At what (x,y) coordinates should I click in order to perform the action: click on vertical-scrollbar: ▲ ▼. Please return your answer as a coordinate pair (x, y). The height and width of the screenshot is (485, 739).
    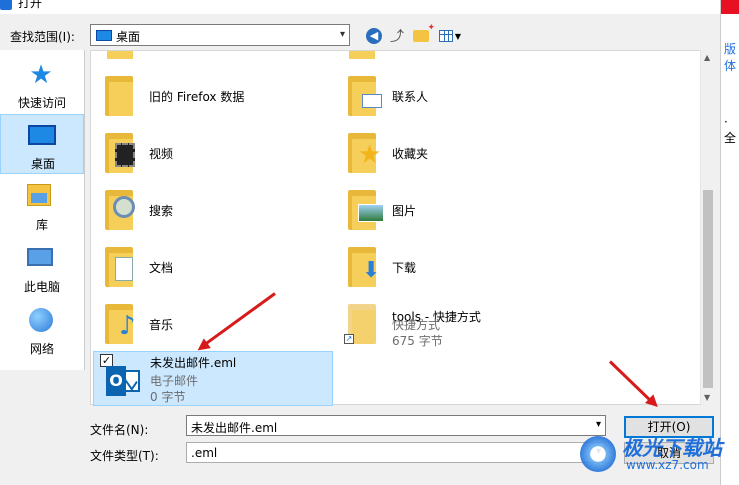
    Looking at the image, I should click on (707, 227).